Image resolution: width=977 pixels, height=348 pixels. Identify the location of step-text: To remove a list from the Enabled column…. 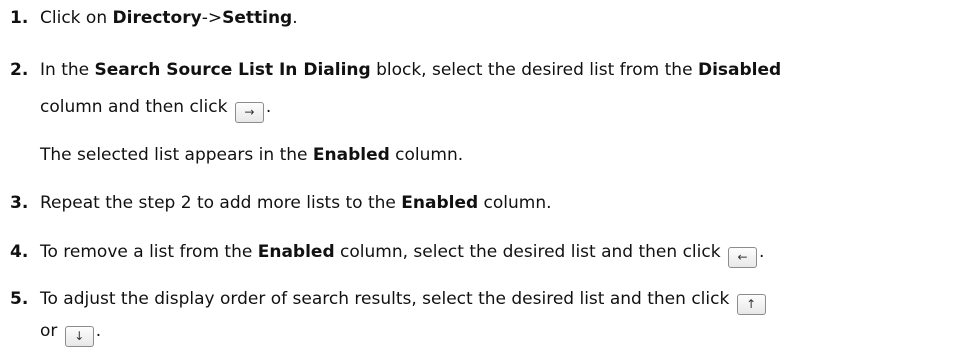
(402, 253).